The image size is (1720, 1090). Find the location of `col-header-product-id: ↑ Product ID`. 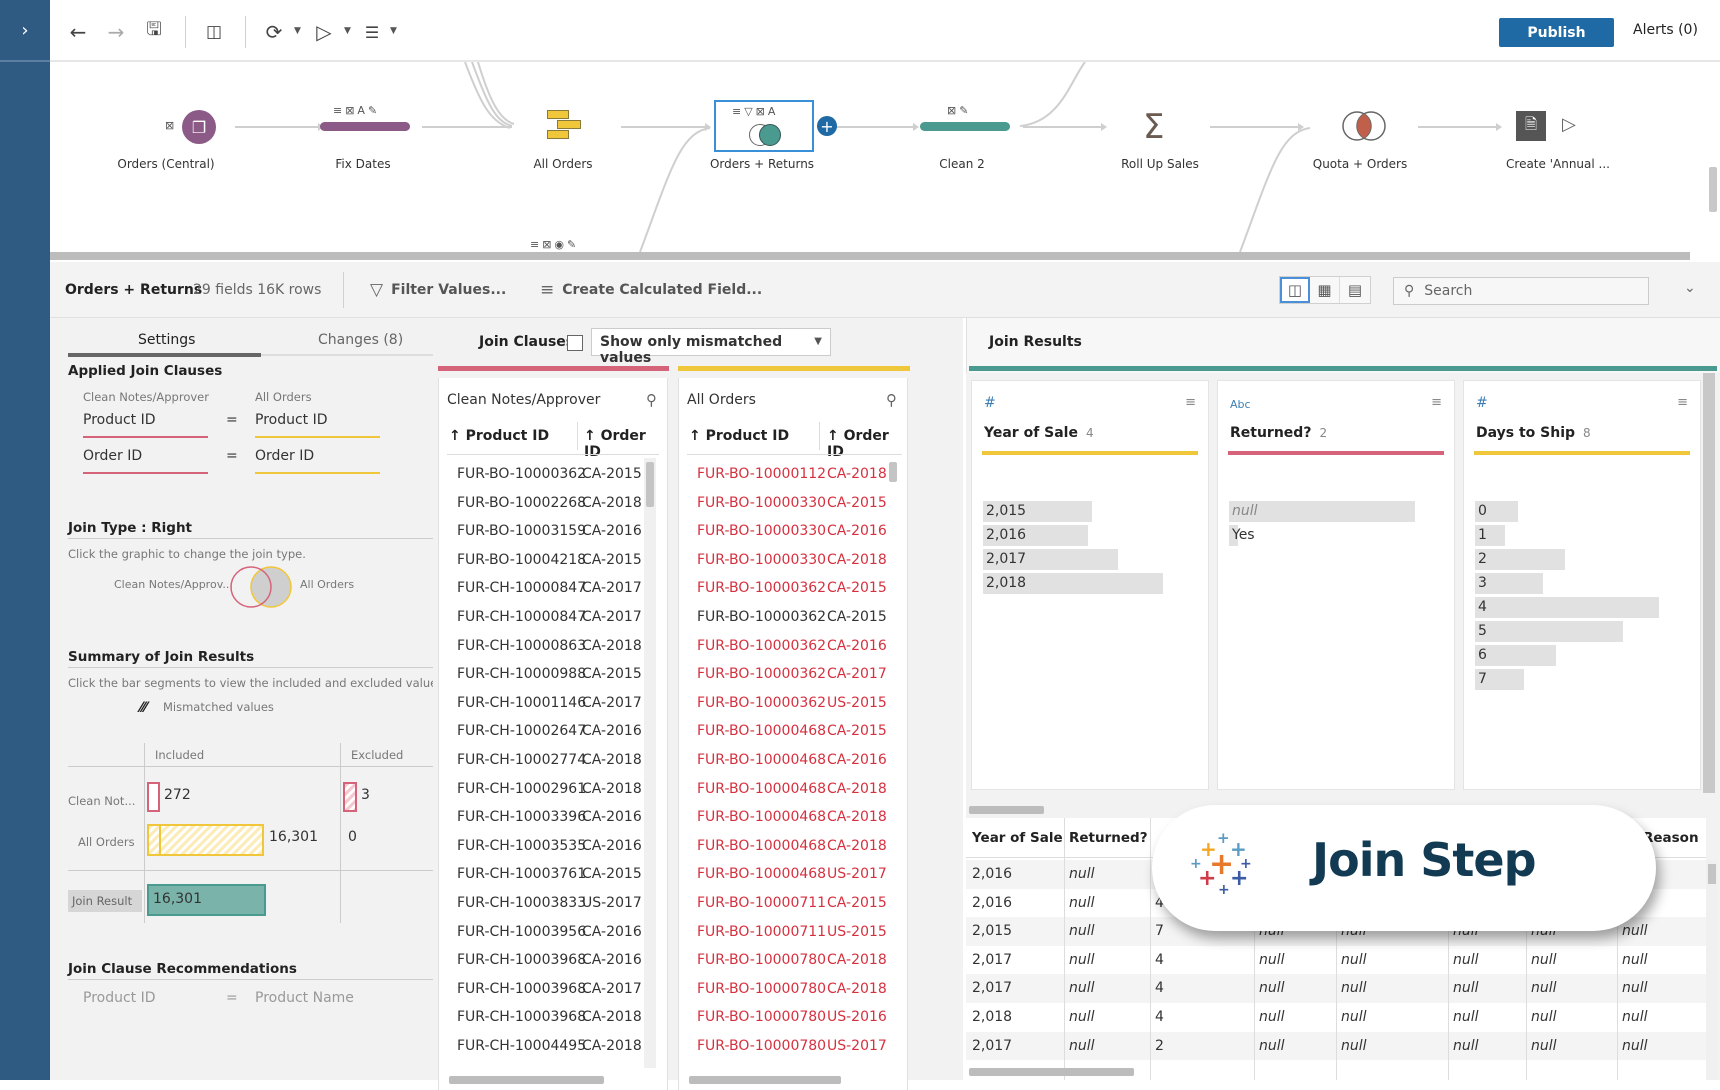

col-header-product-id: ↑ Product ID is located at coordinates (739, 436).